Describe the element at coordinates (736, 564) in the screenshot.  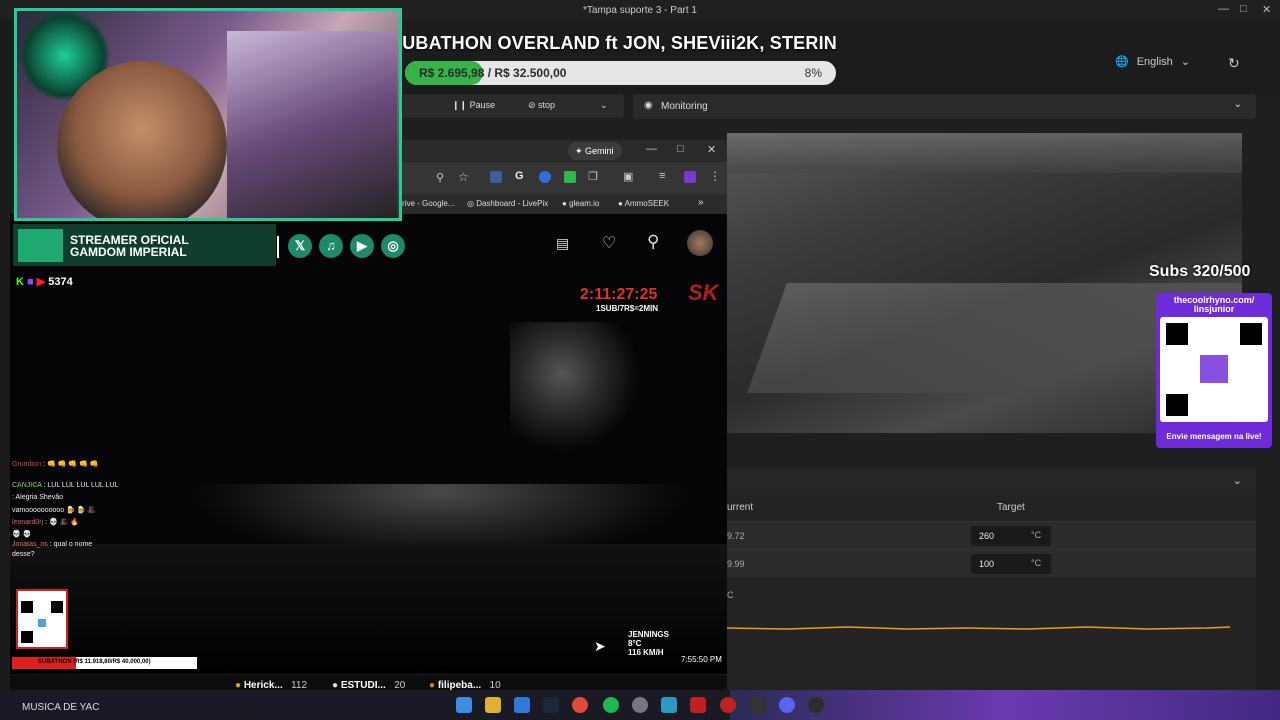
I see `current-temp: 9.99` at that location.